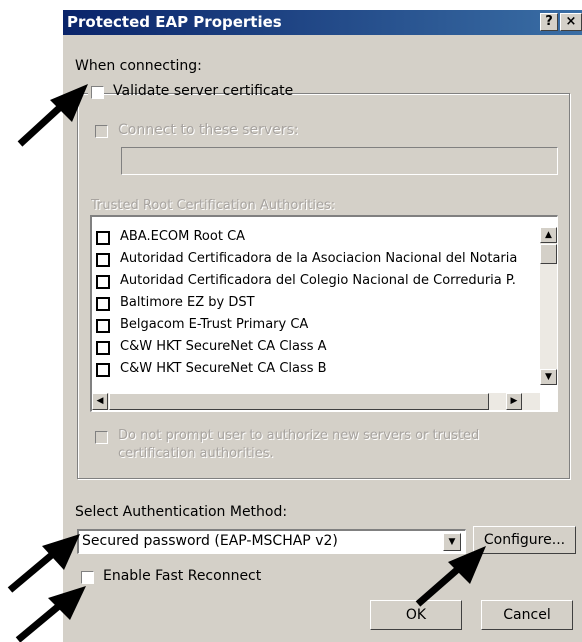 This screenshot has width=582, height=642. I want to click on scroll-left-icon: ◀, so click(100, 401).